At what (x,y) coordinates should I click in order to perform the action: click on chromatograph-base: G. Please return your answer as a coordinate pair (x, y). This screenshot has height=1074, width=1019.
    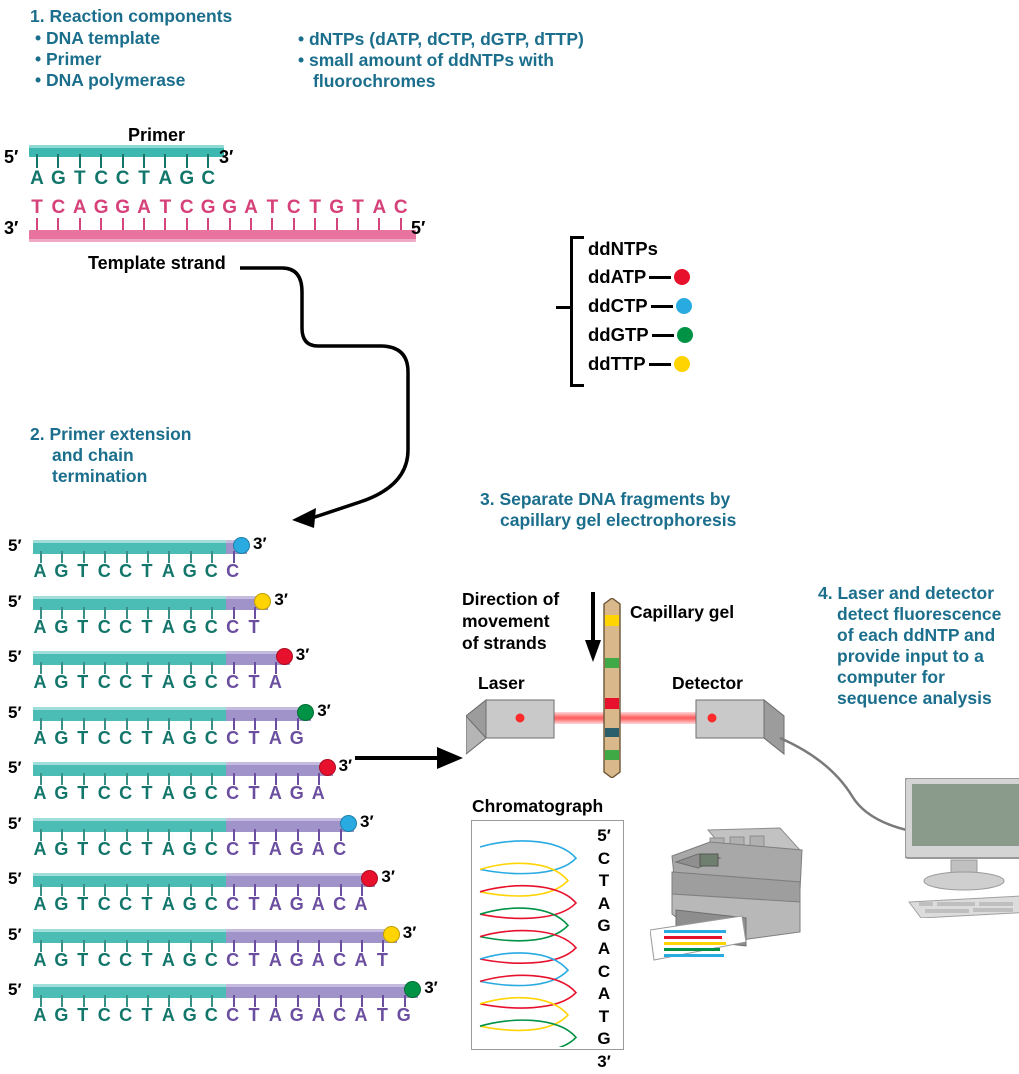
    Looking at the image, I should click on (604, 926).